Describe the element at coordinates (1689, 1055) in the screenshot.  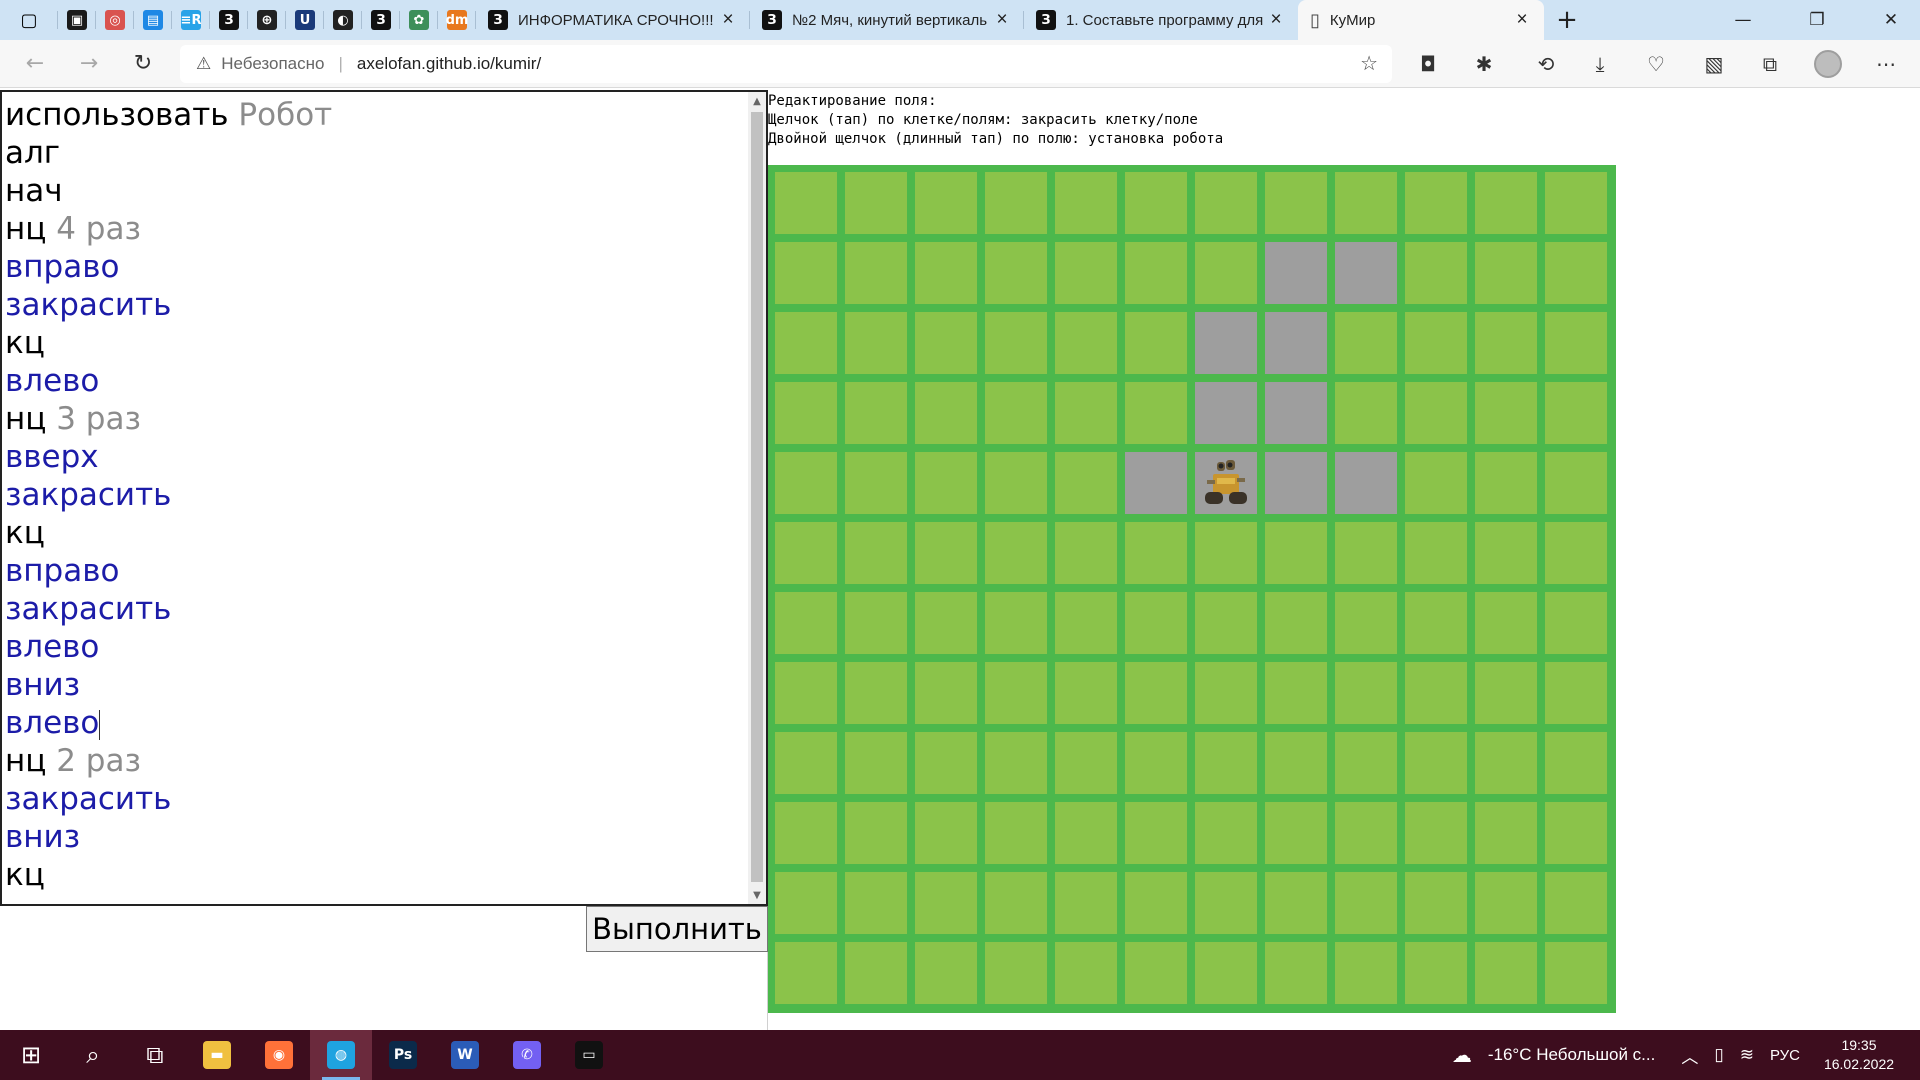
I see `chevron-up-icon: ︿` at that location.